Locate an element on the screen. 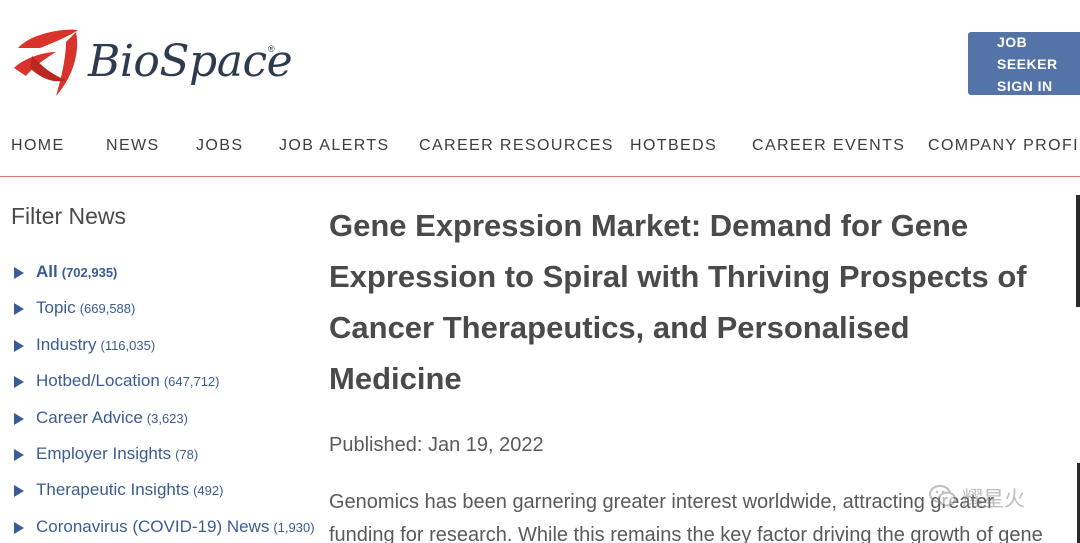 The image size is (1080, 543). edge-strip is located at coordinates (1078, 251).